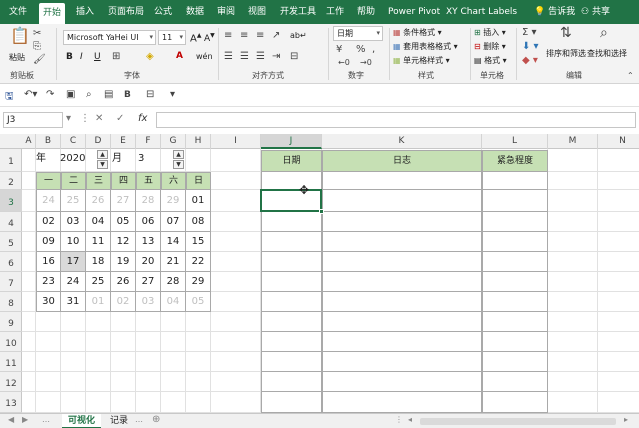 This screenshot has width=639, height=428. Describe the element at coordinates (48, 242) in the screenshot. I see `calendar-day: 09` at that location.